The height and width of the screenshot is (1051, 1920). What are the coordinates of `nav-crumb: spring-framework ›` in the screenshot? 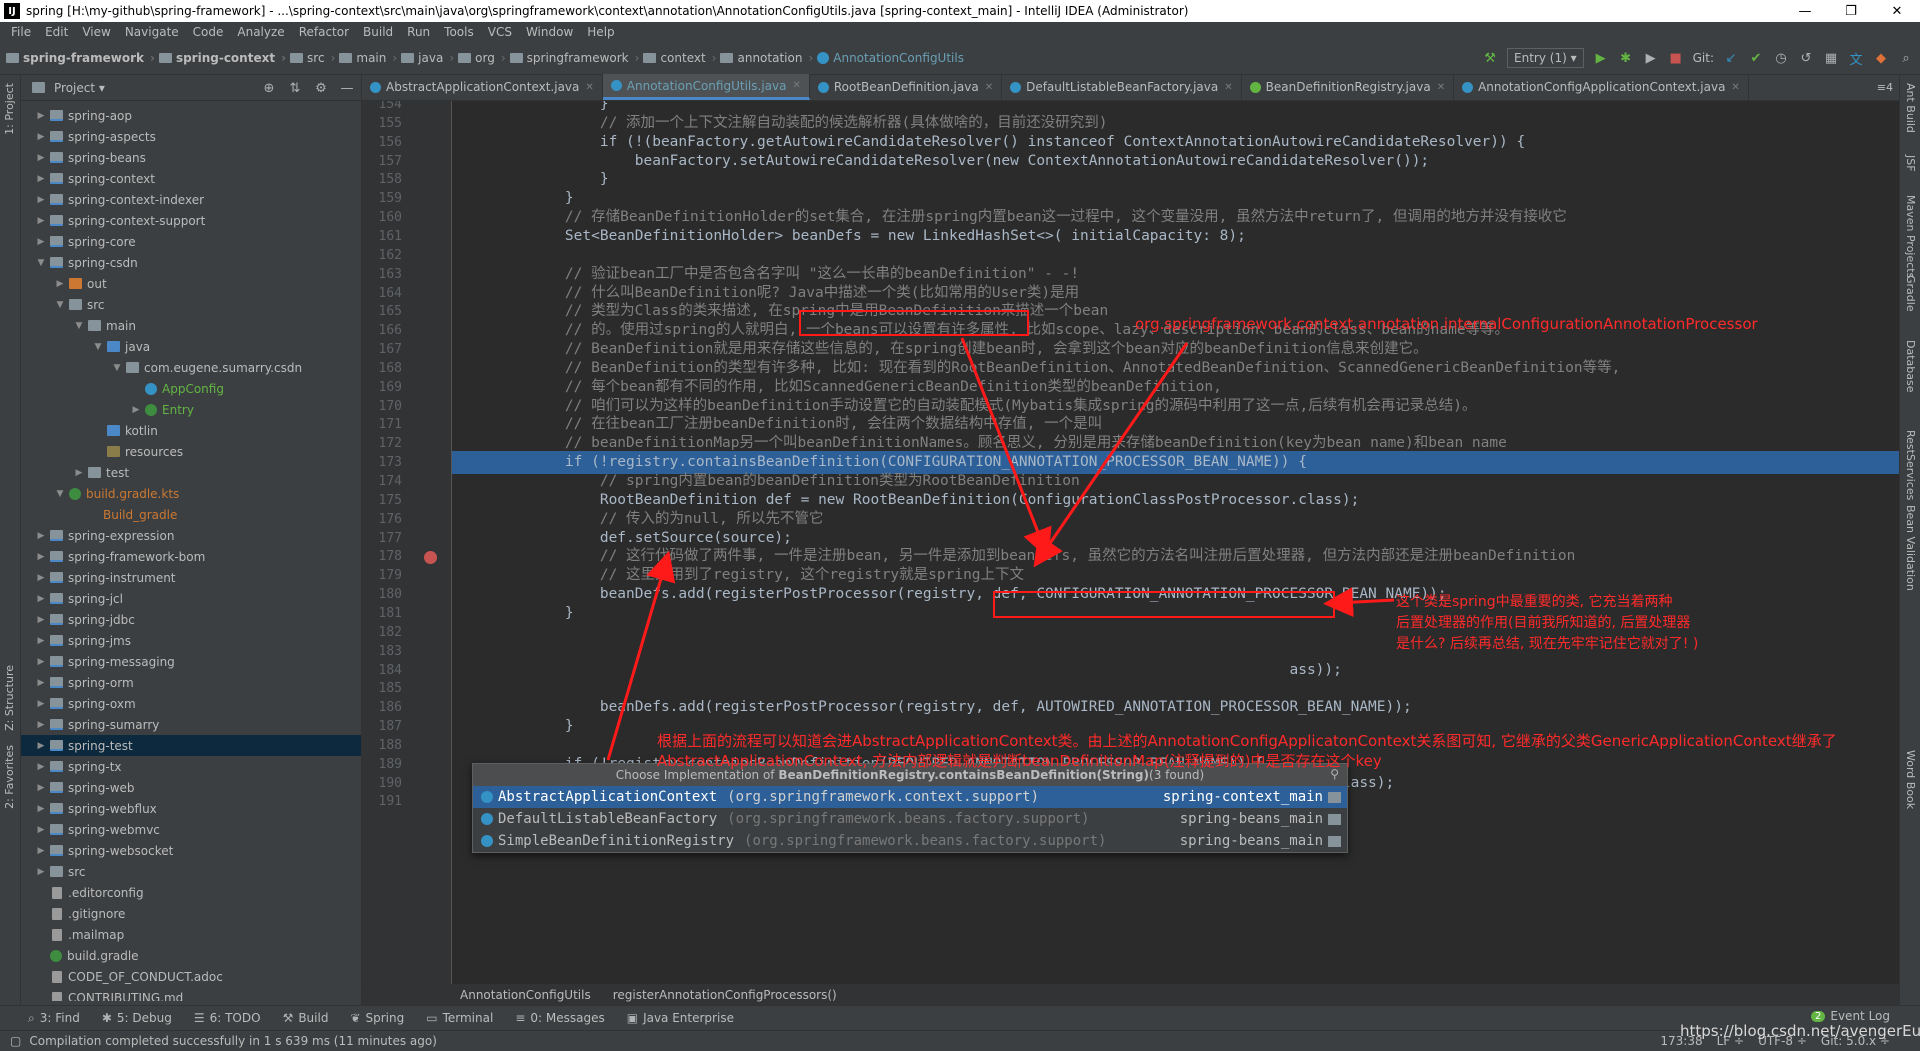 It's located at (80, 58).